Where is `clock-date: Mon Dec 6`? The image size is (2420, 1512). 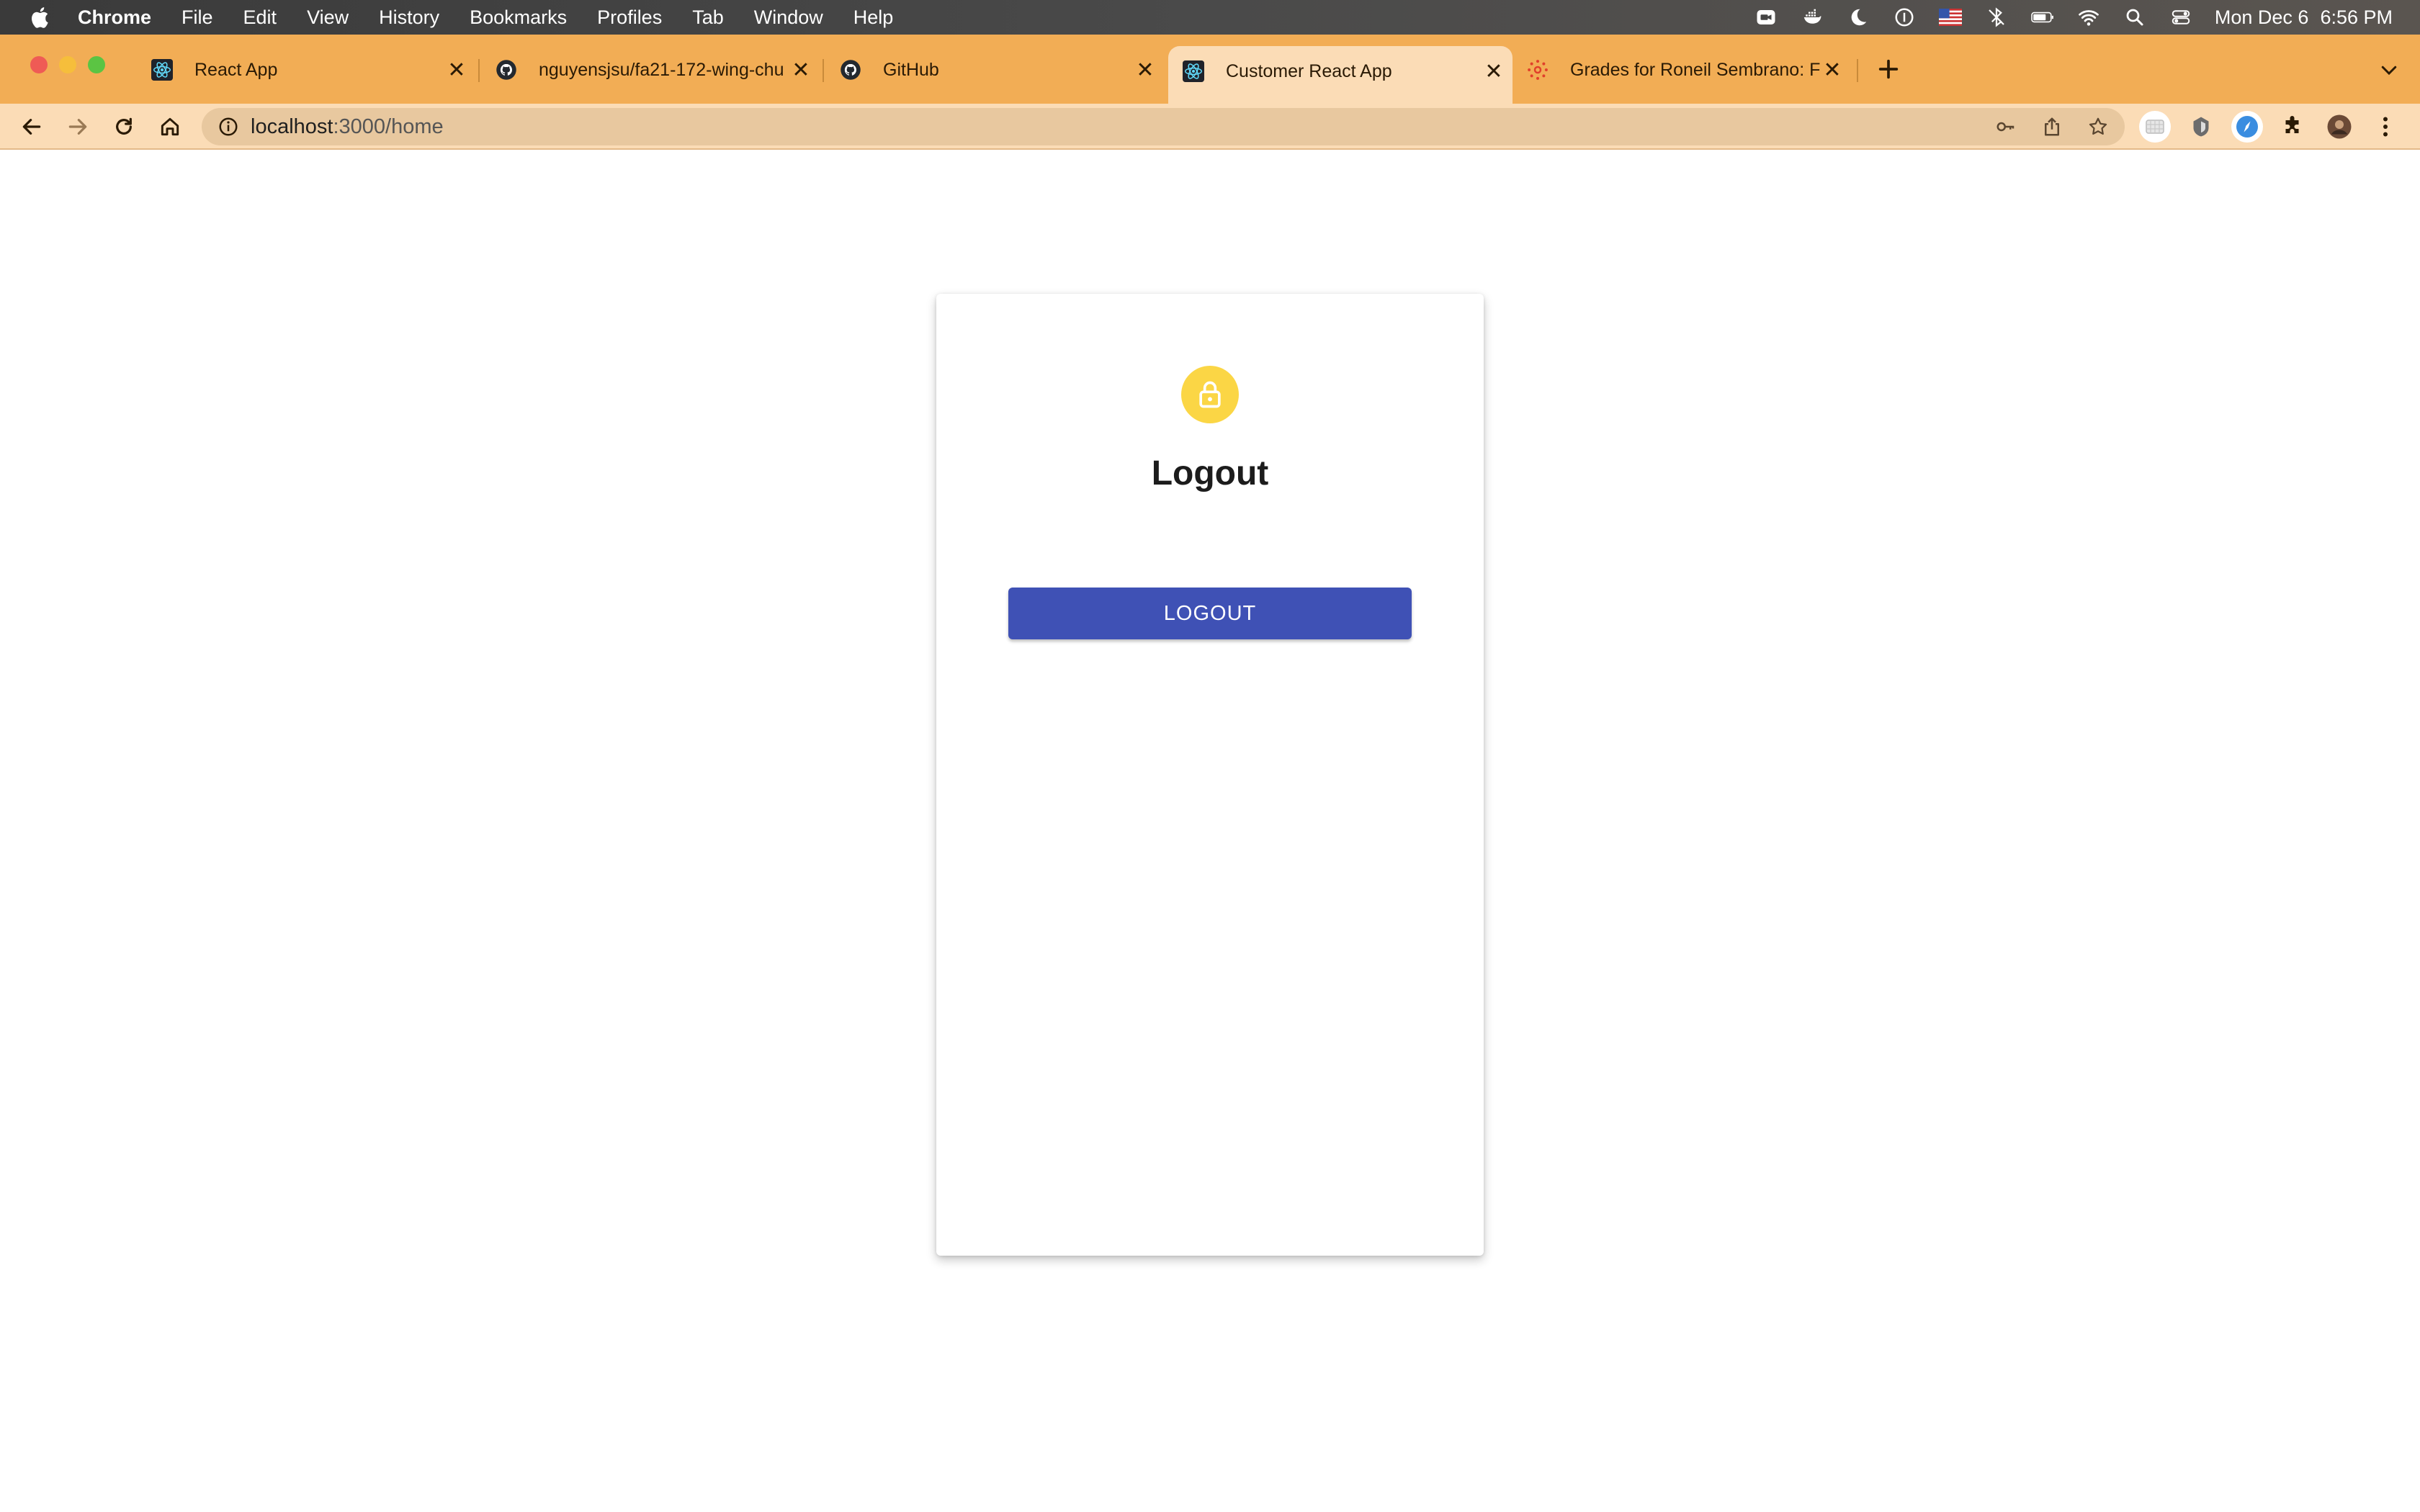
clock-date: Mon Dec 6 is located at coordinates (2261, 17).